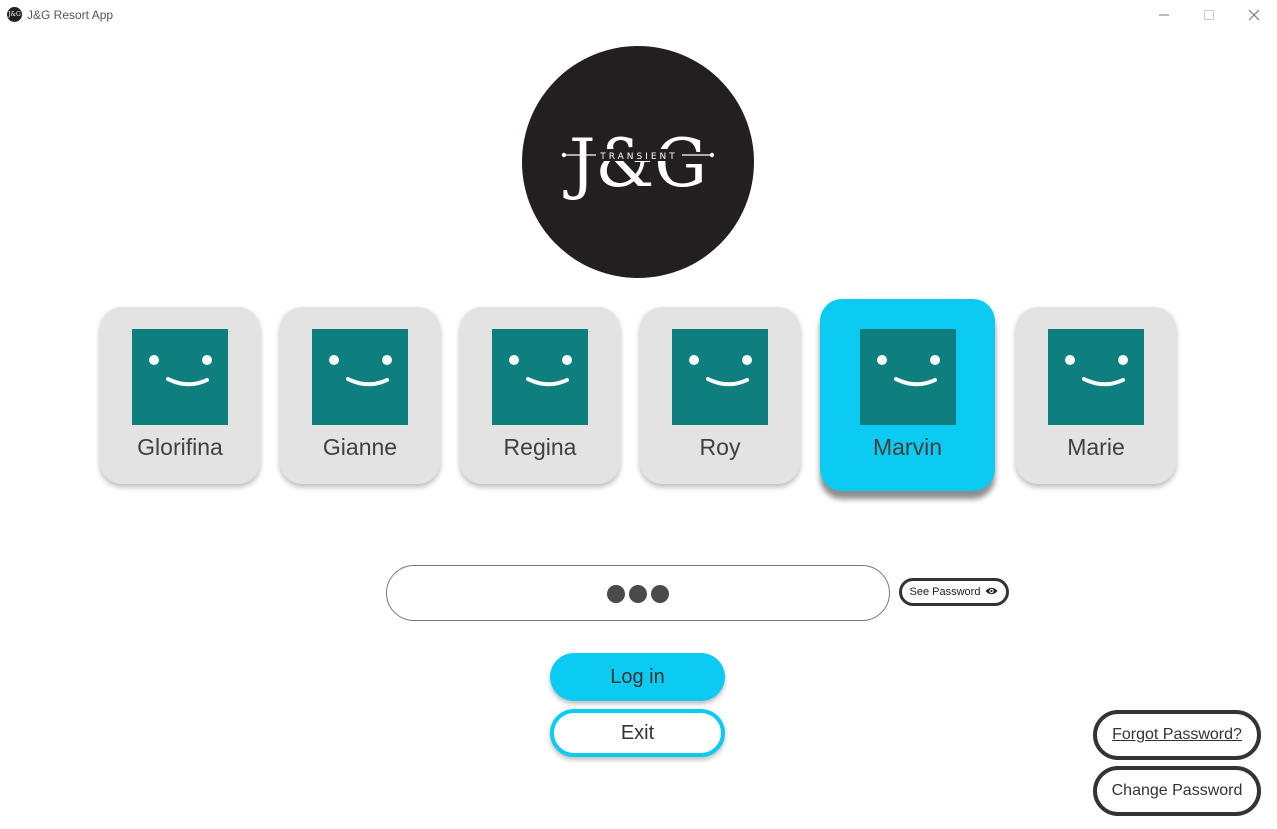 The height and width of the screenshot is (829, 1277). What do you see at coordinates (360, 447) in the screenshot?
I see `user-name: Gianne` at bounding box center [360, 447].